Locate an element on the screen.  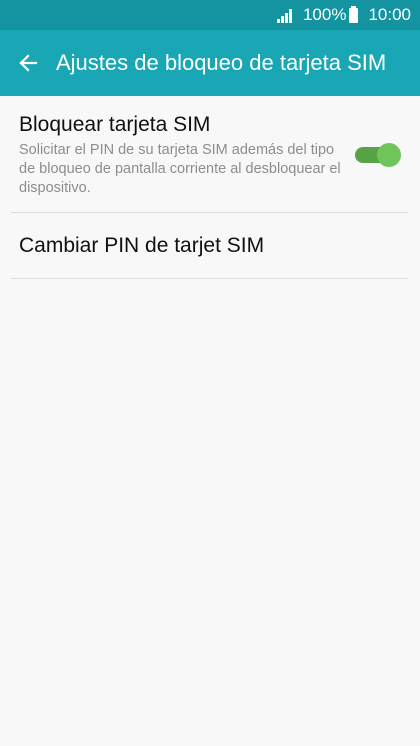
setting-title: Bloquear tarjeta SIM is located at coordinates (115, 124).